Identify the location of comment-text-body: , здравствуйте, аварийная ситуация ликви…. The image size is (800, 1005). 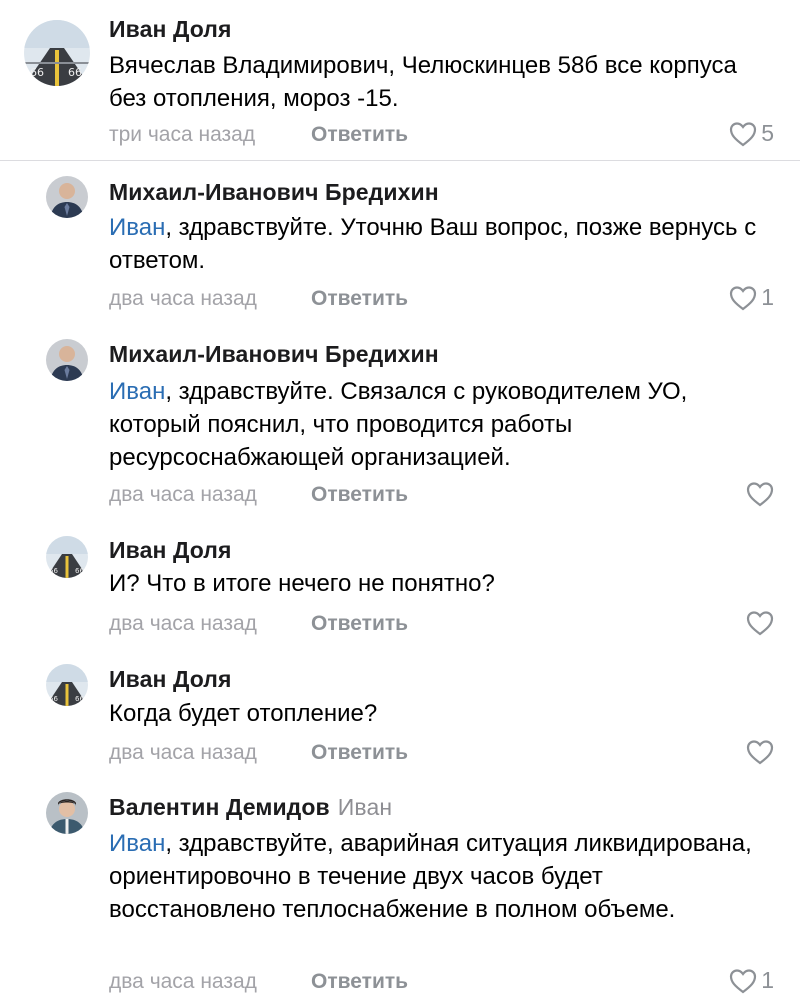
(430, 876).